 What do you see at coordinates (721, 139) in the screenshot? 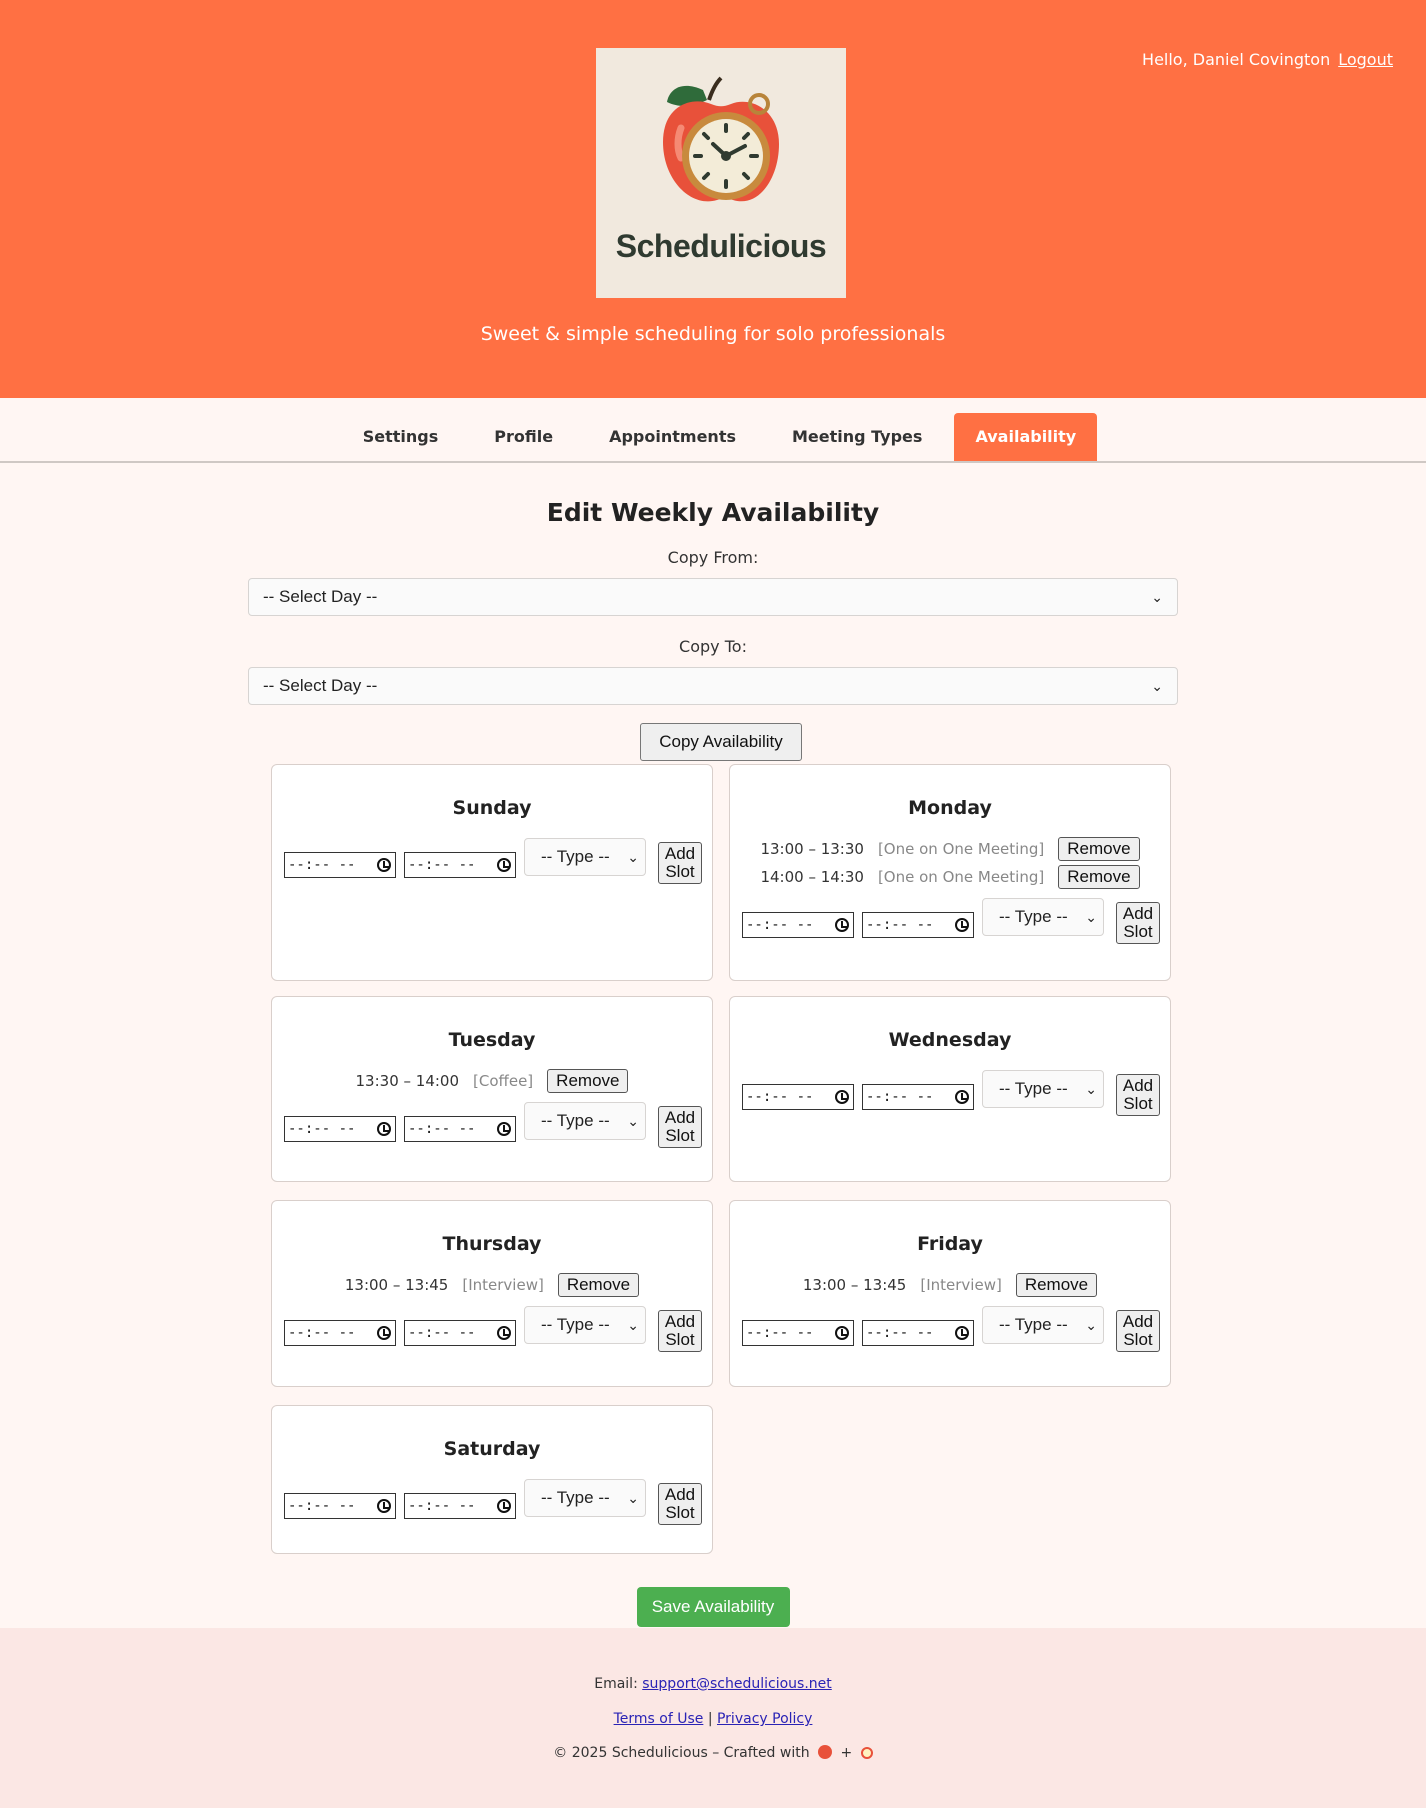
I see `apple-clock-icon` at bounding box center [721, 139].